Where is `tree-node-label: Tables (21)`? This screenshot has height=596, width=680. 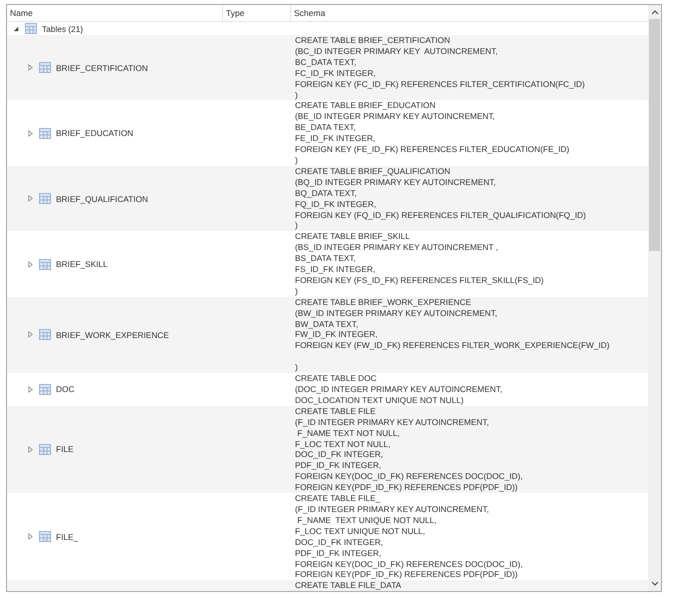 tree-node-label: Tables (21) is located at coordinates (63, 29).